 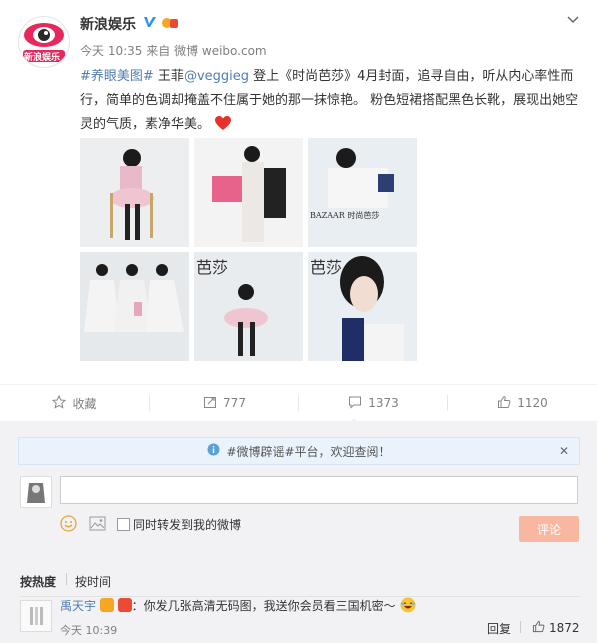 What do you see at coordinates (44, 42) in the screenshot?
I see `author-avatar: 新浪娱乐` at bounding box center [44, 42].